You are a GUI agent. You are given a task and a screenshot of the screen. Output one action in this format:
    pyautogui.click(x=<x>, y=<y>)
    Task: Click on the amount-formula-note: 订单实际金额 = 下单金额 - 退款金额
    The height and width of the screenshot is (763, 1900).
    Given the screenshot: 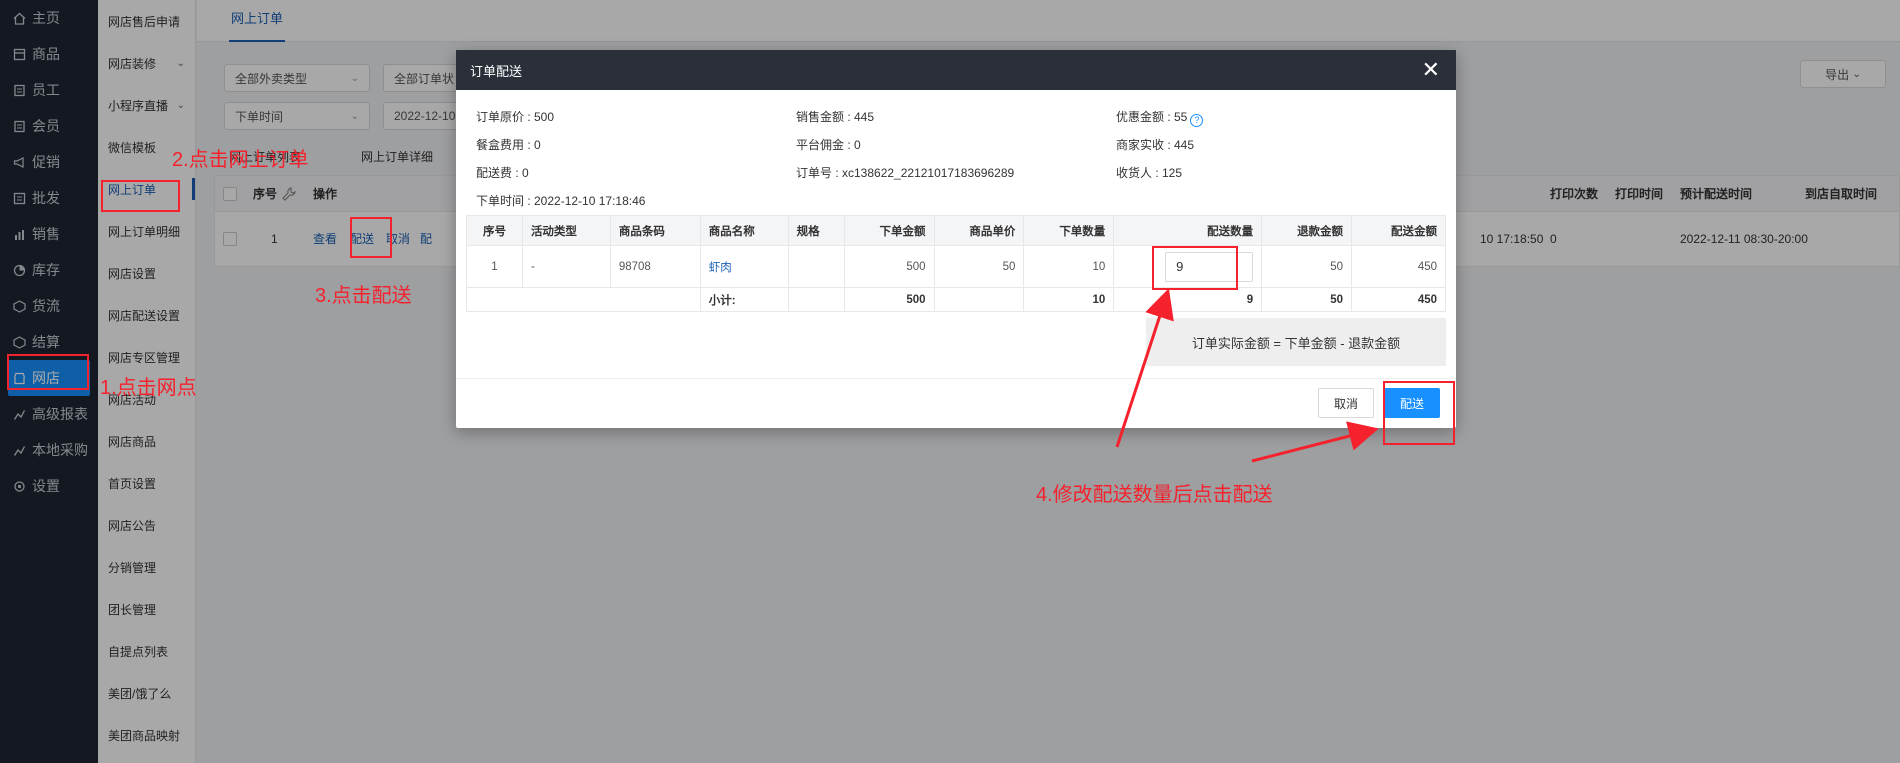 What is the action you would take?
    pyautogui.click(x=1296, y=342)
    